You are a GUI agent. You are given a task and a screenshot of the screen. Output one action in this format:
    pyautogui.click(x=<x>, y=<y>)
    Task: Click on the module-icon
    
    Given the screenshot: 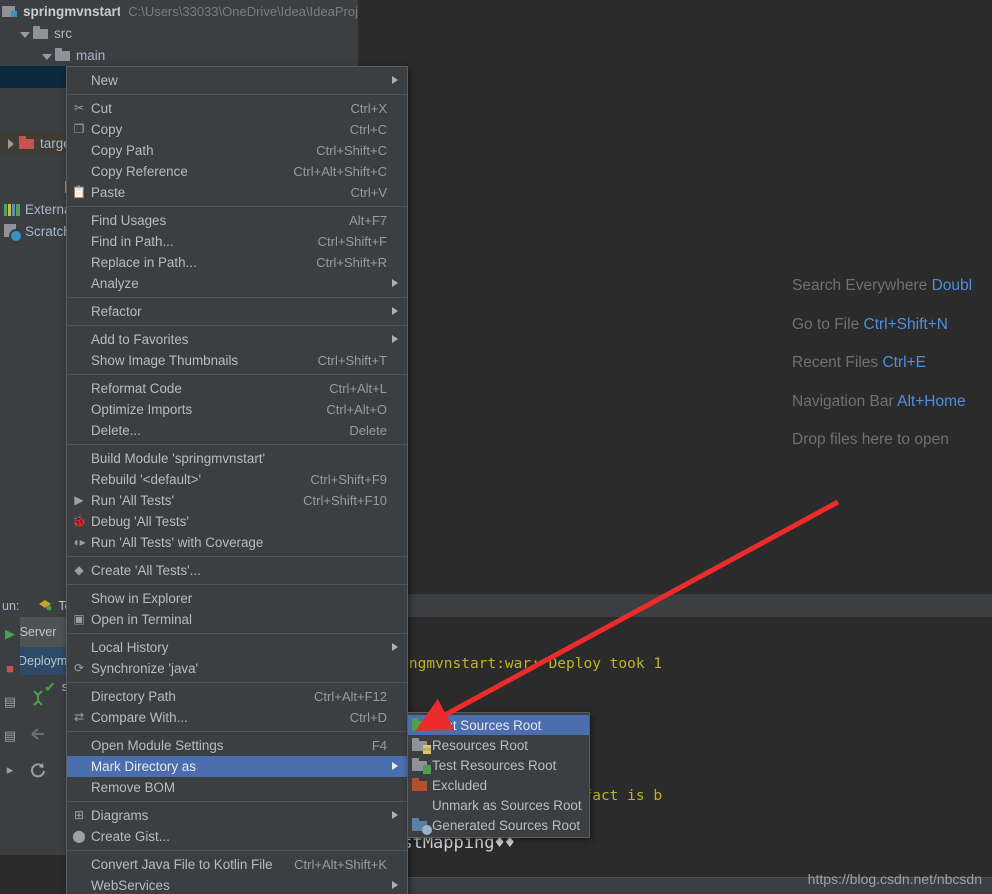 What is the action you would take?
    pyautogui.click(x=10, y=11)
    